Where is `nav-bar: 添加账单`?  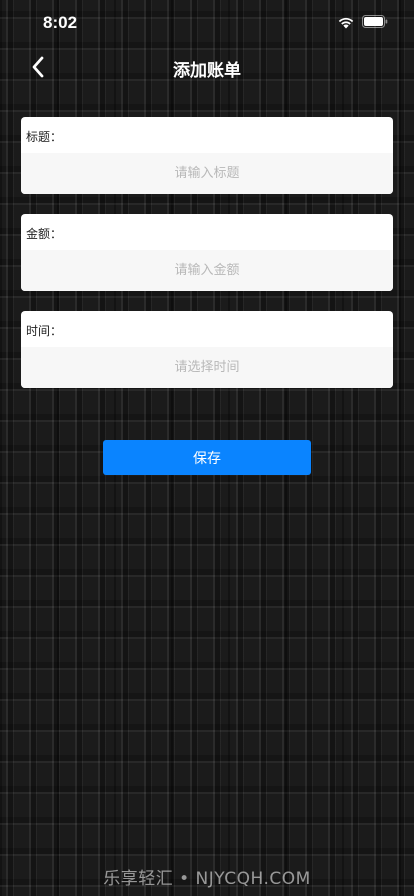
nav-bar: 添加账单 is located at coordinates (207, 67).